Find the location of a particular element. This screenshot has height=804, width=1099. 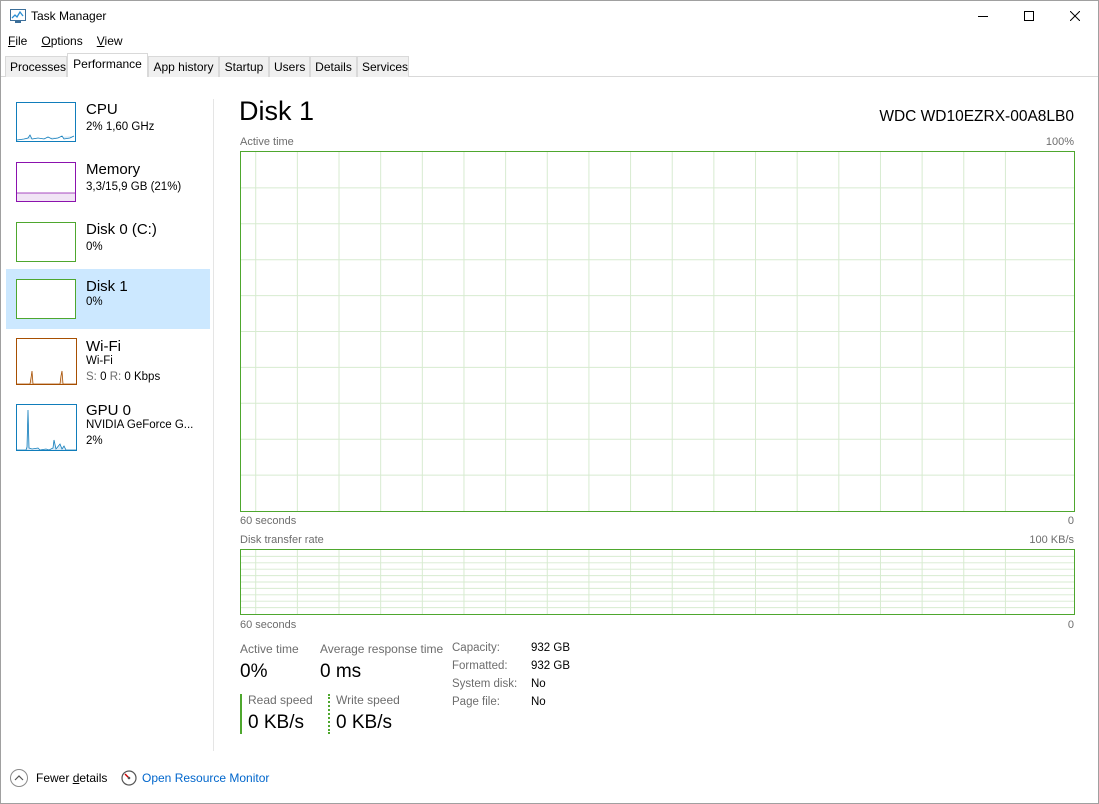

active-time-graph-xright: 0 is located at coordinates (1070, 521).